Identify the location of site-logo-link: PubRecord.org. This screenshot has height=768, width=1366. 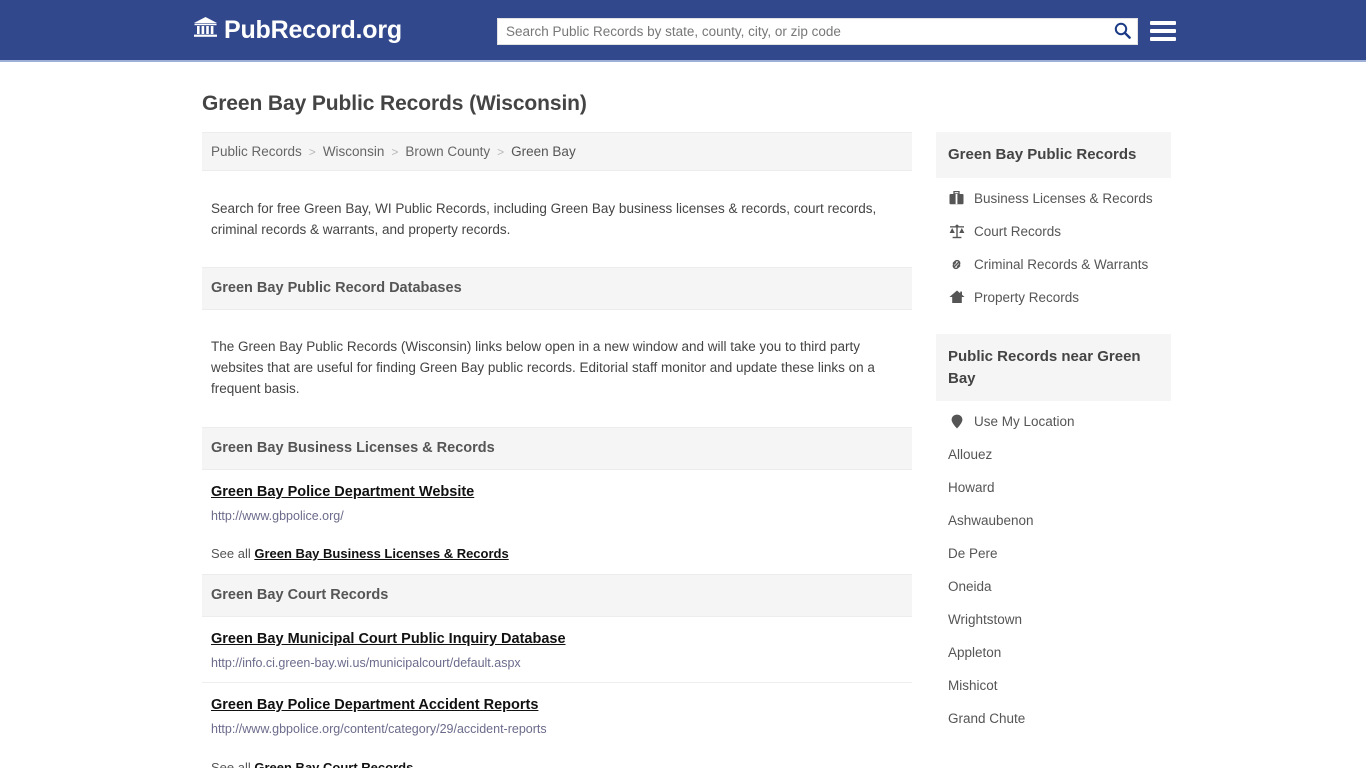
(298, 30).